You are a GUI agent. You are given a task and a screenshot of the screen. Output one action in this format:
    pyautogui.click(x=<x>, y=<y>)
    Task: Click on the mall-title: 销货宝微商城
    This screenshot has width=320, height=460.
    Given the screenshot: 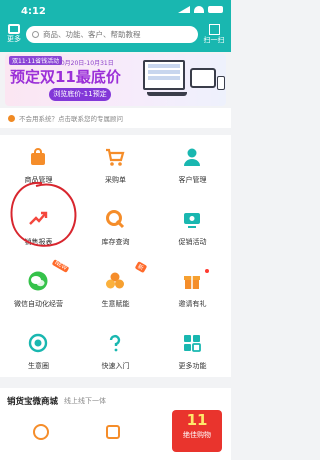 What is the action you would take?
    pyautogui.click(x=33, y=402)
    